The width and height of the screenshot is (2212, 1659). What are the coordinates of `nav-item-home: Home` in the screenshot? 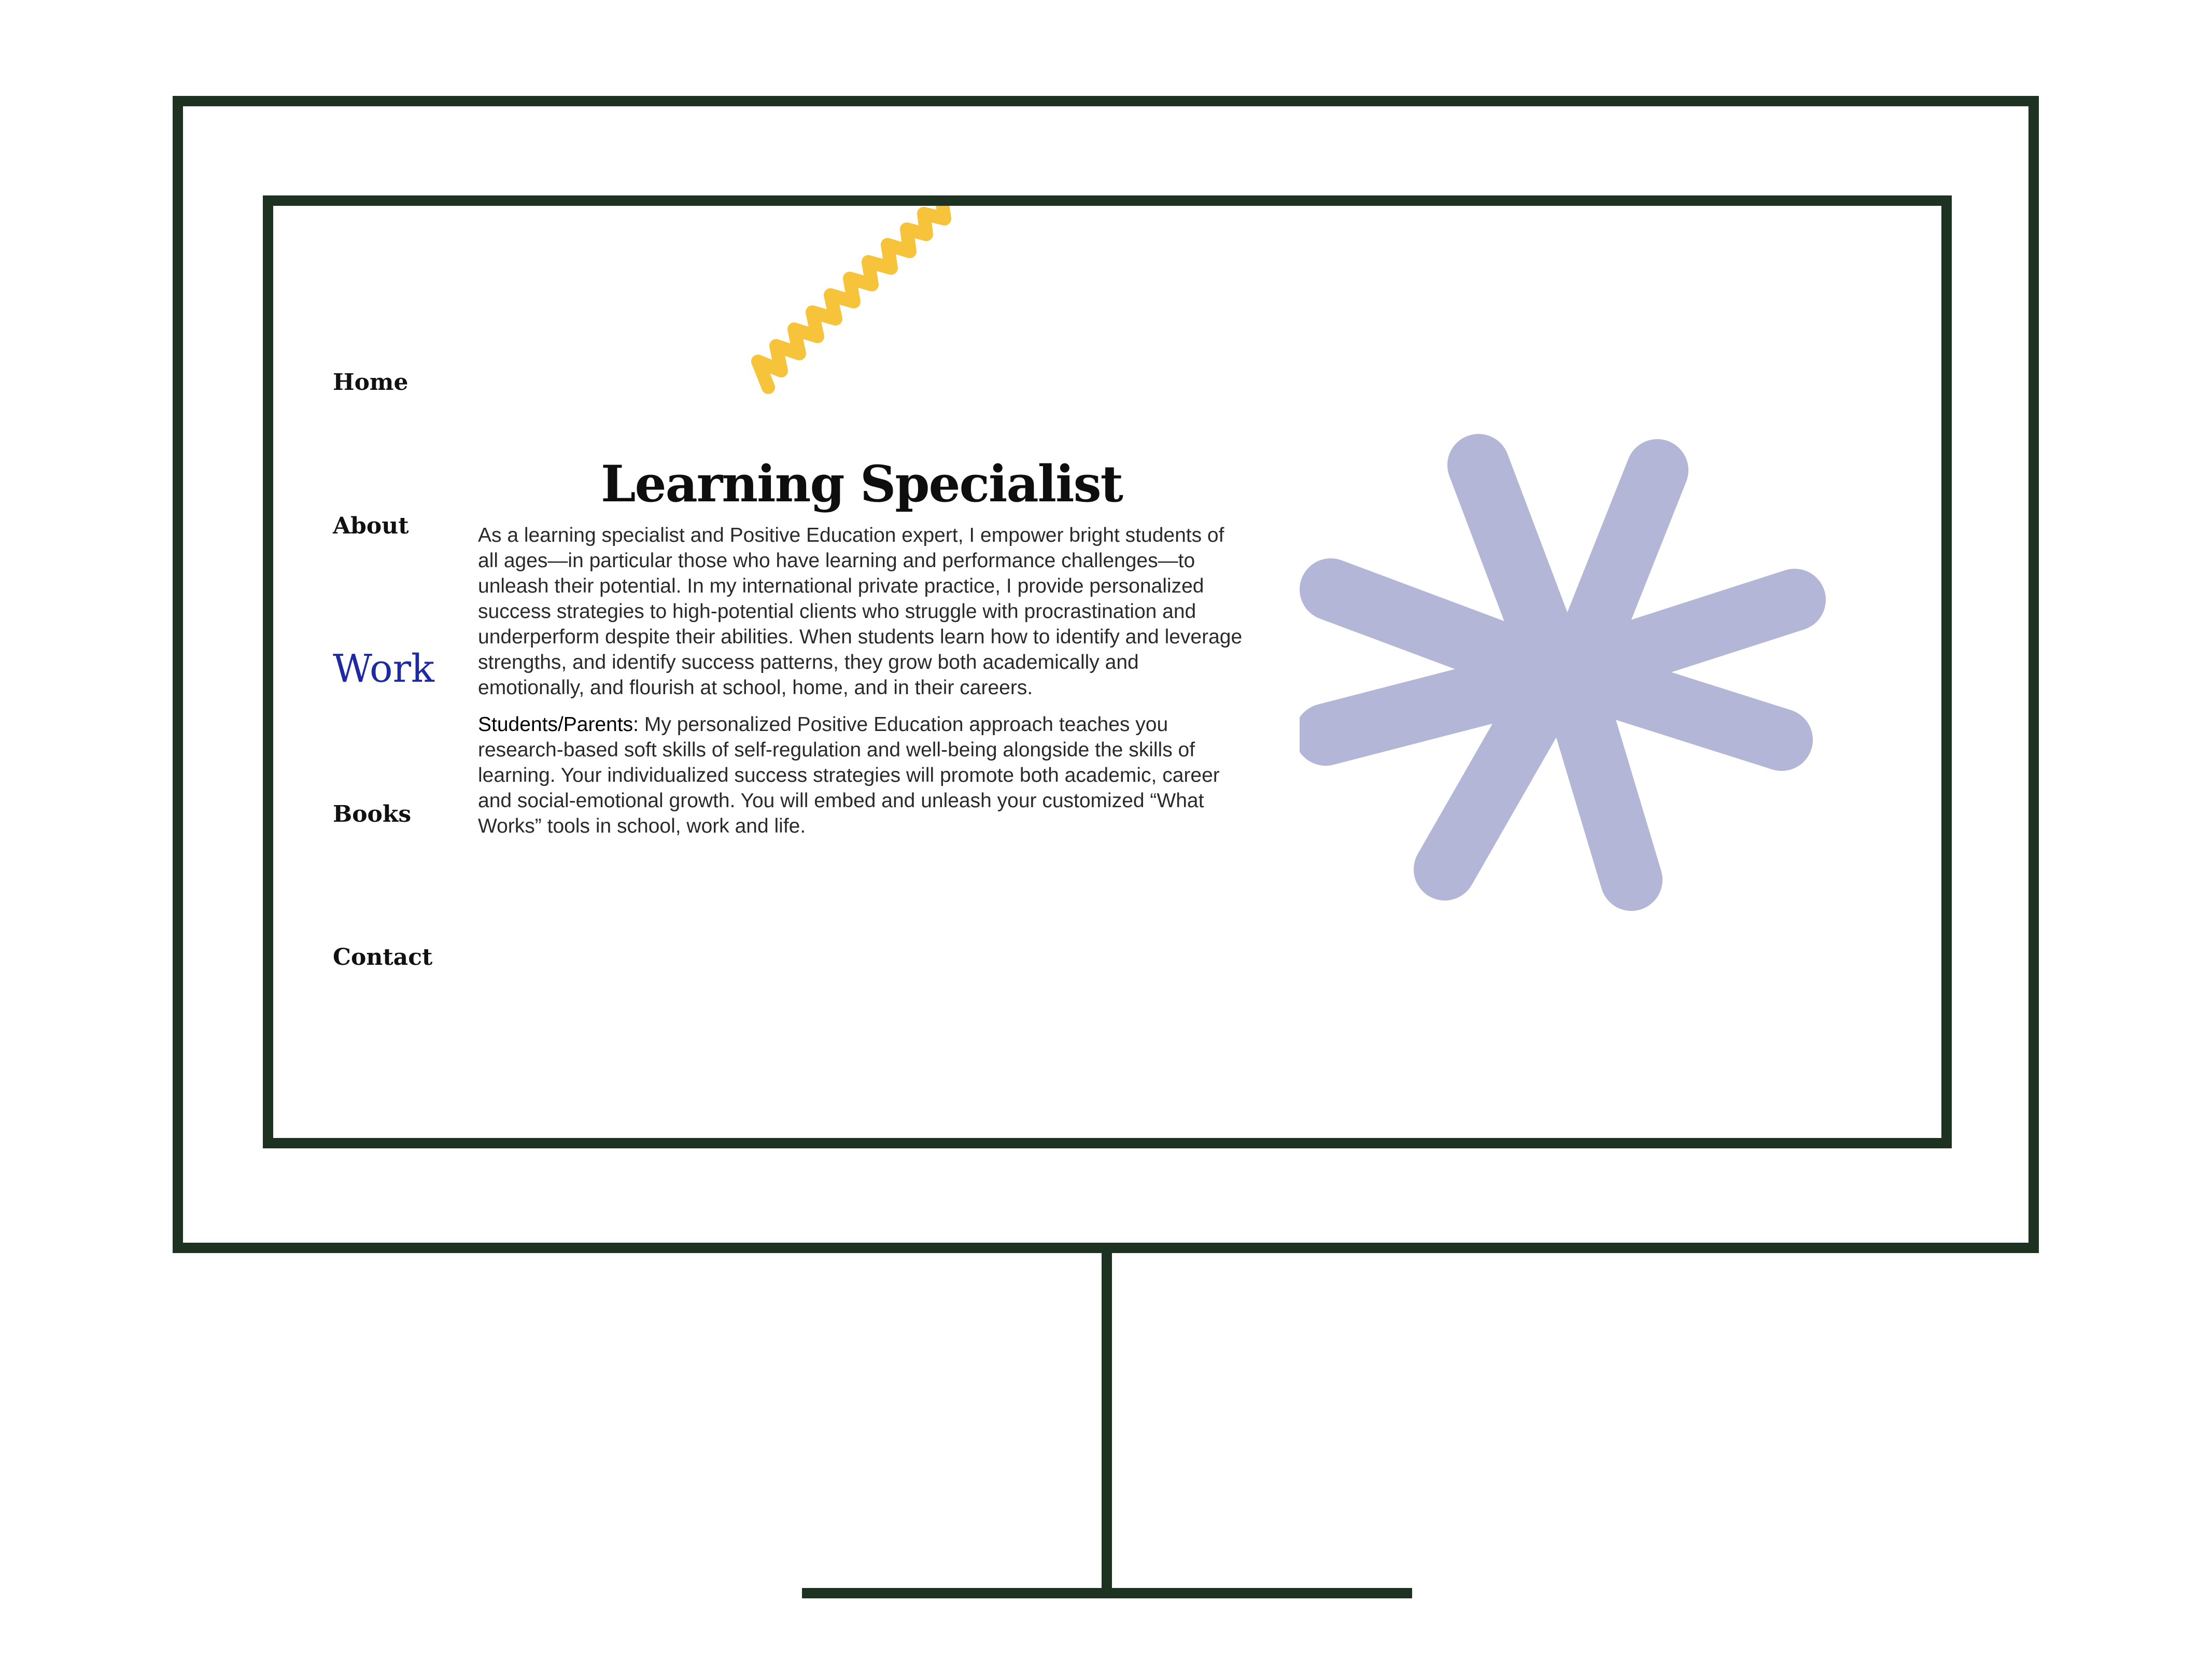 It's located at (370, 382).